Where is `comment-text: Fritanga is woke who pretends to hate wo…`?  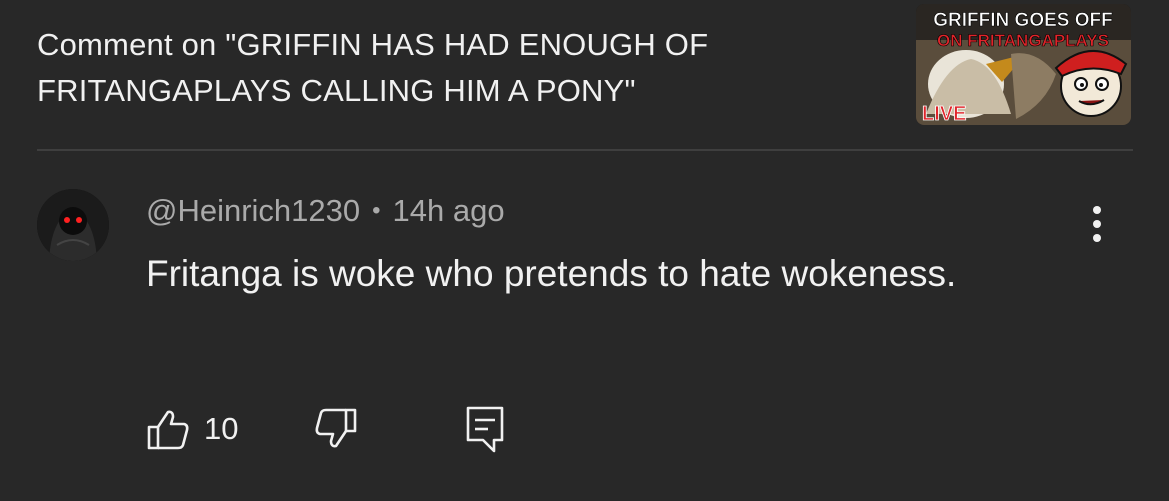 comment-text: Fritanga is woke who pretends to hate wo… is located at coordinates (551, 273).